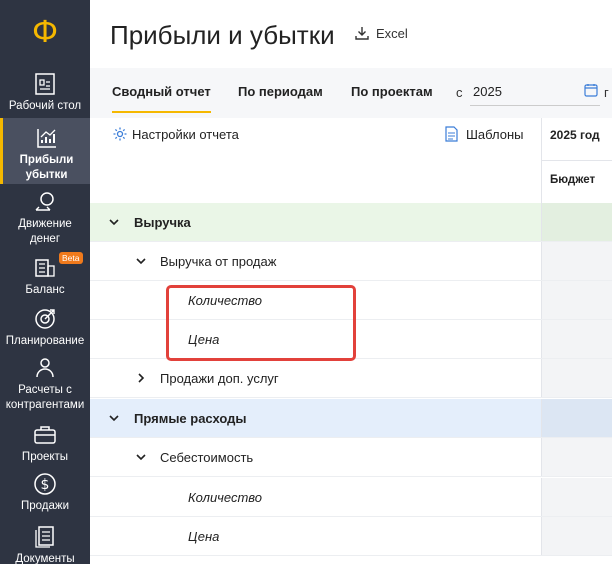  Describe the element at coordinates (351, 418) in the screenshot. I see `table-row: Прямые расходы` at that location.